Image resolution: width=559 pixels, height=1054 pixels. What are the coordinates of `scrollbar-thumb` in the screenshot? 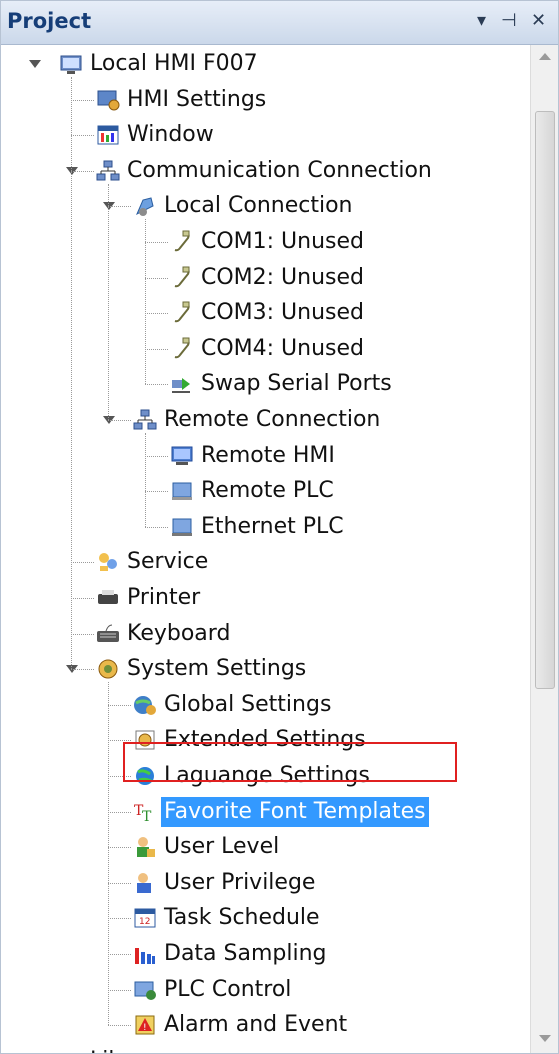 It's located at (545, 400).